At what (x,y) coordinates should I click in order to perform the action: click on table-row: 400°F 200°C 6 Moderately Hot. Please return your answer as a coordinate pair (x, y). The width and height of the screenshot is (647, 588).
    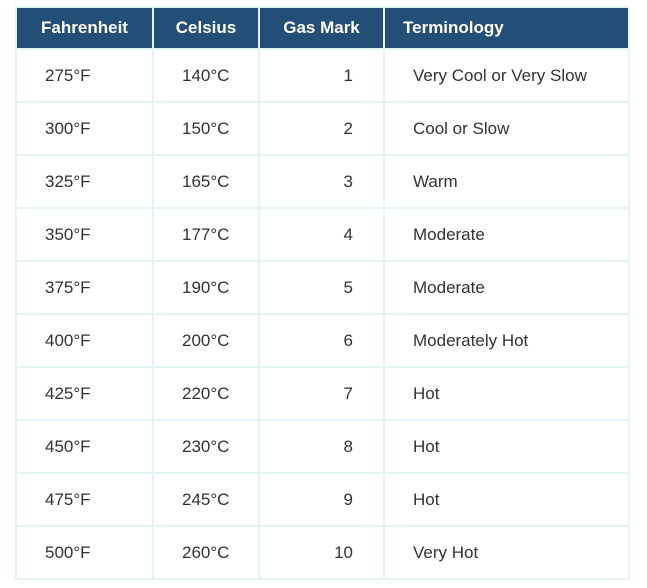
    Looking at the image, I should click on (322, 340).